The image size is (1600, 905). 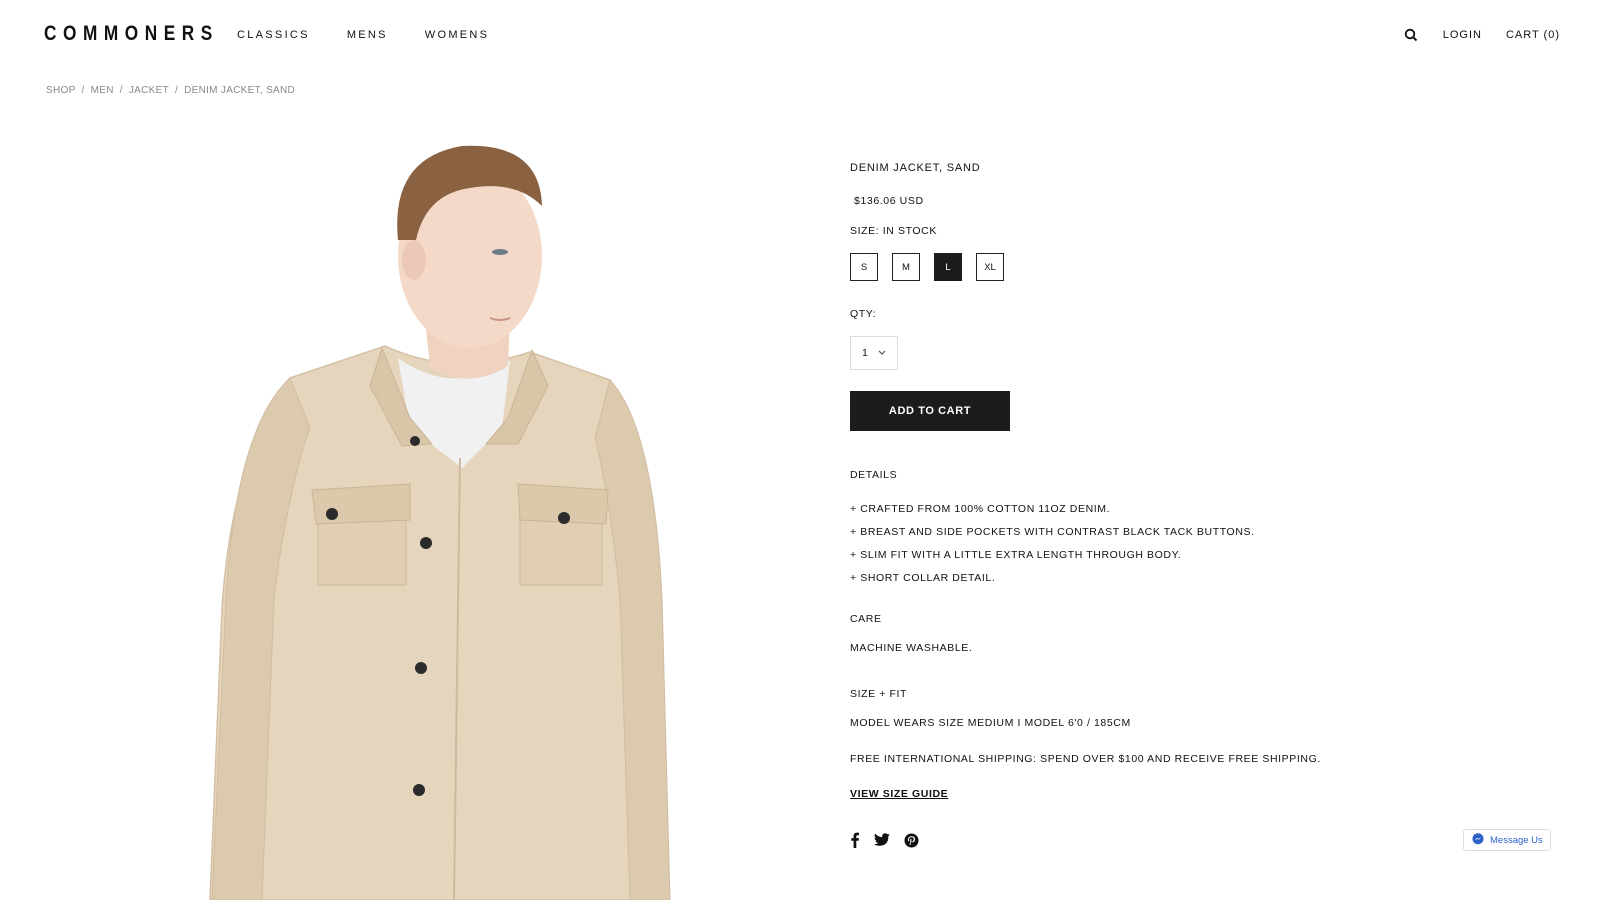 What do you see at coordinates (273, 35) in the screenshot?
I see `nav-classics: CLASSICS` at bounding box center [273, 35].